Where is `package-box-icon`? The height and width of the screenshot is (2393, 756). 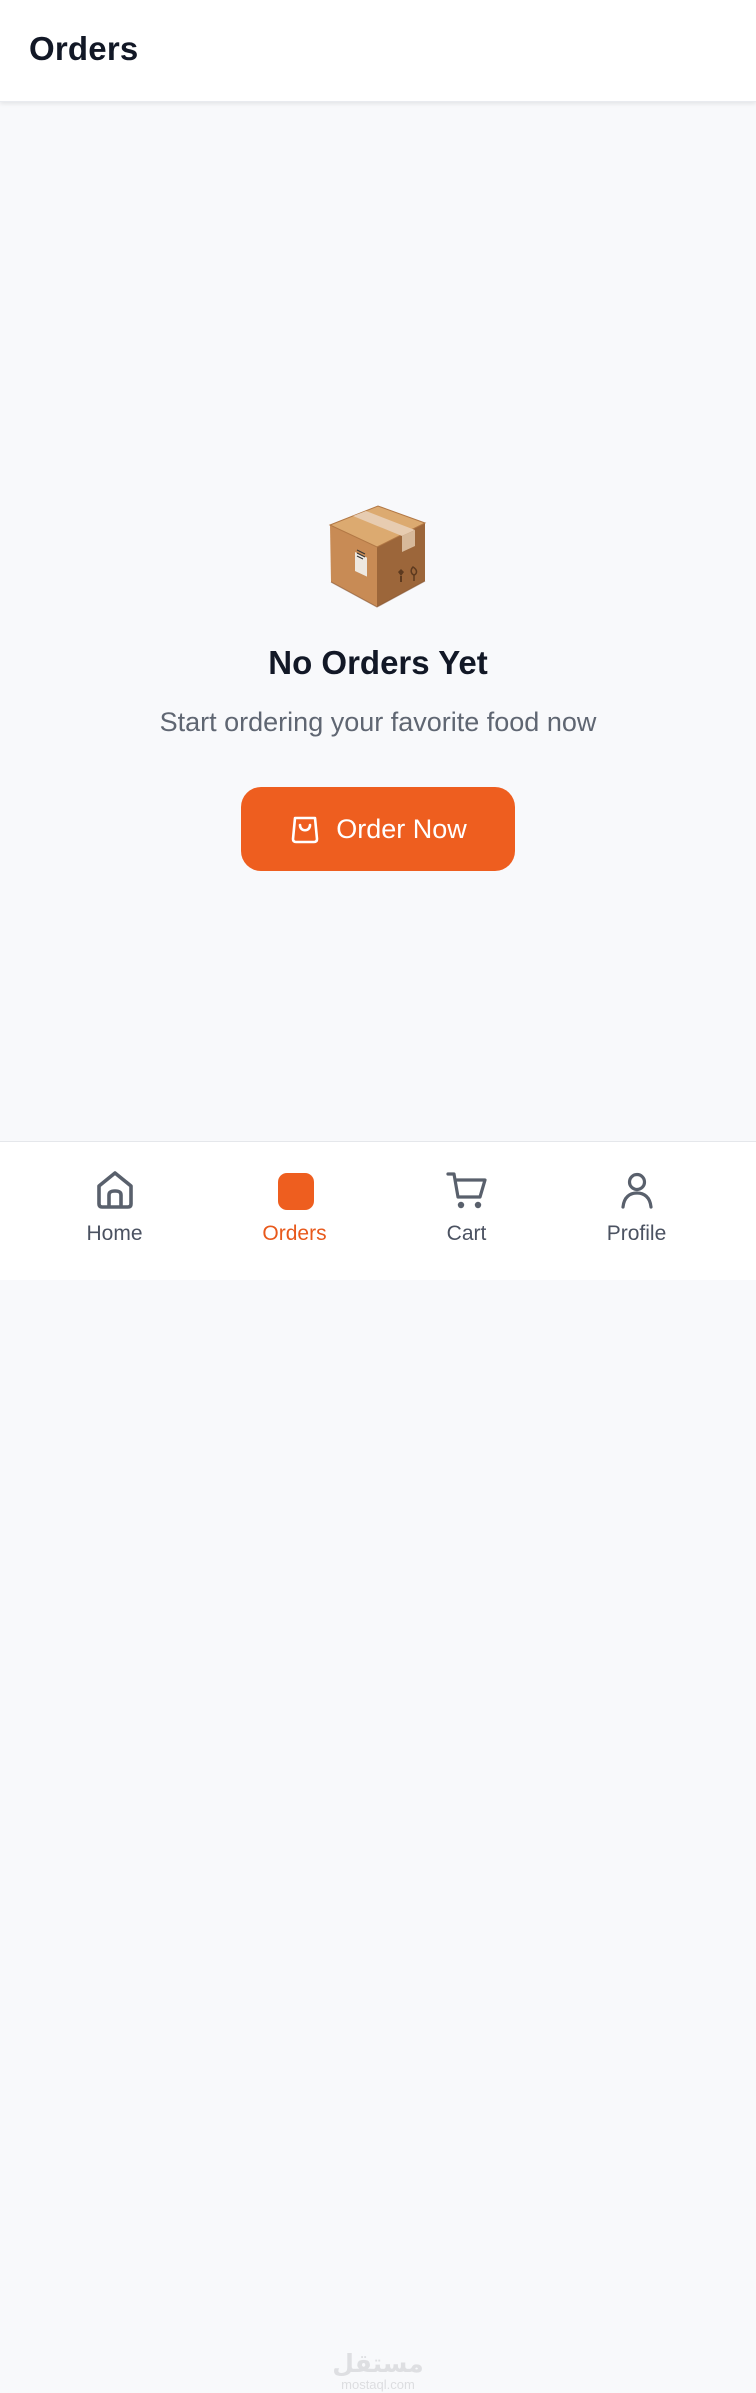
package-box-icon is located at coordinates (377, 556).